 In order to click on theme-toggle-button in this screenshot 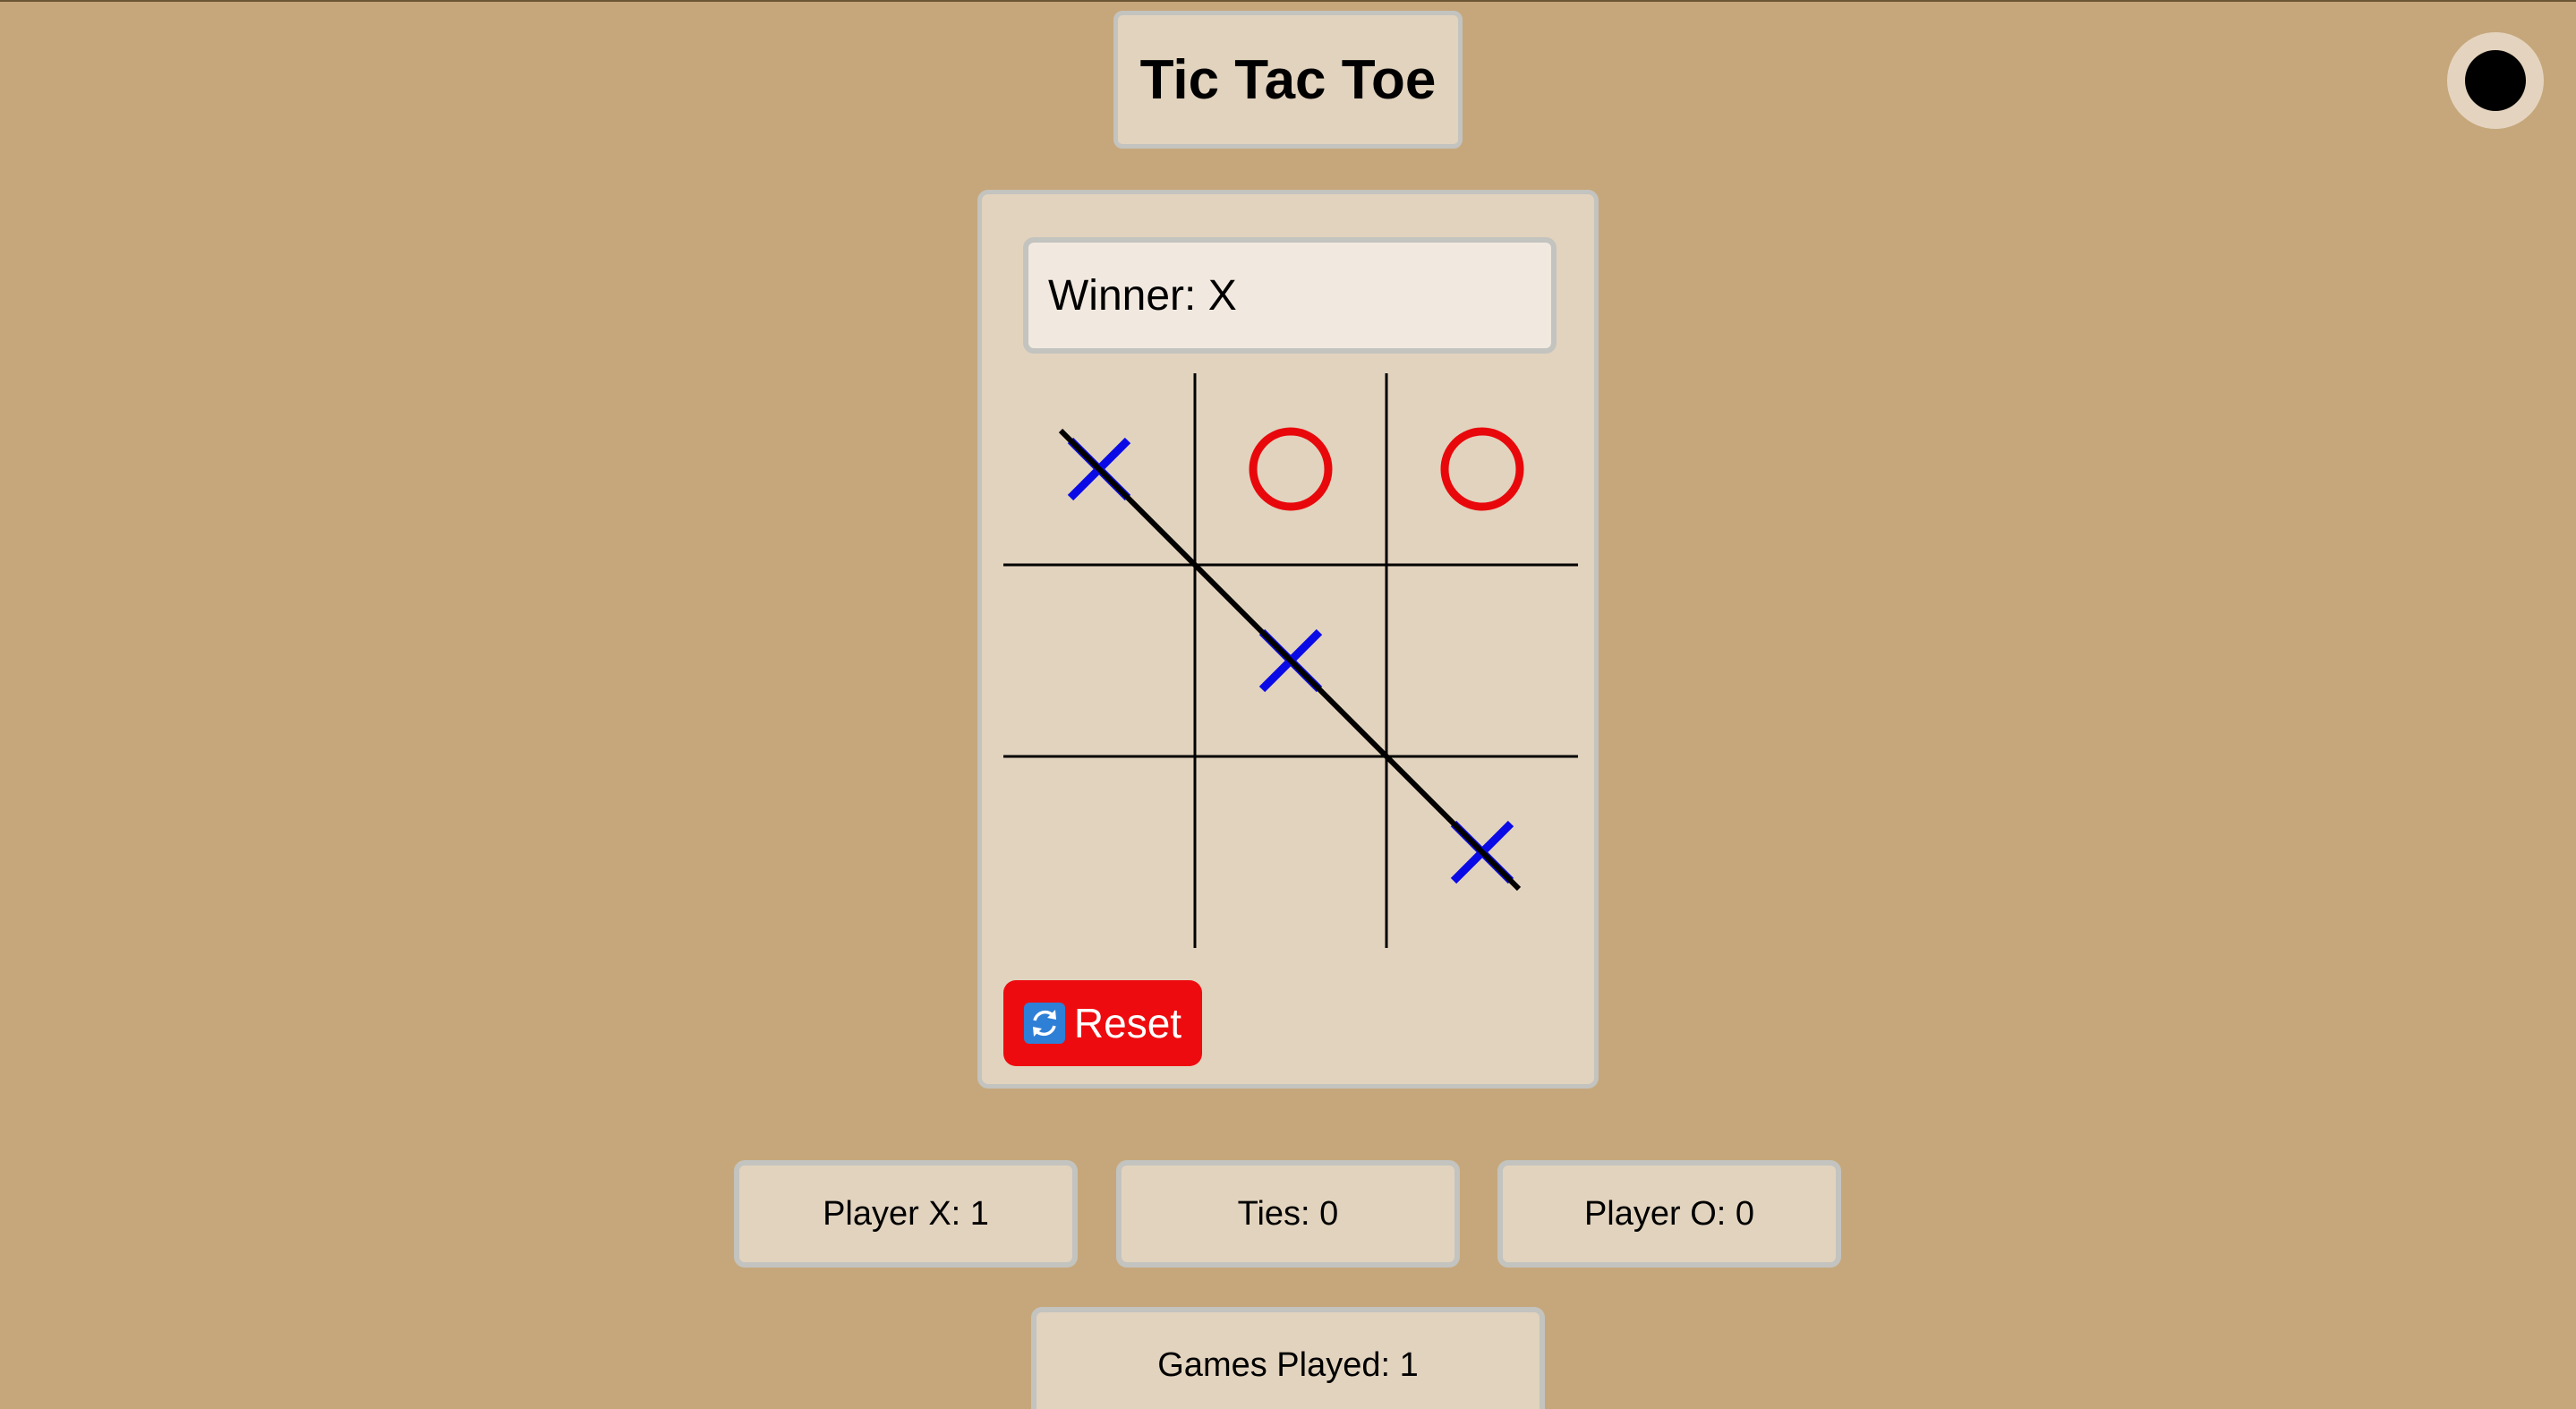, I will do `click(2495, 80)`.